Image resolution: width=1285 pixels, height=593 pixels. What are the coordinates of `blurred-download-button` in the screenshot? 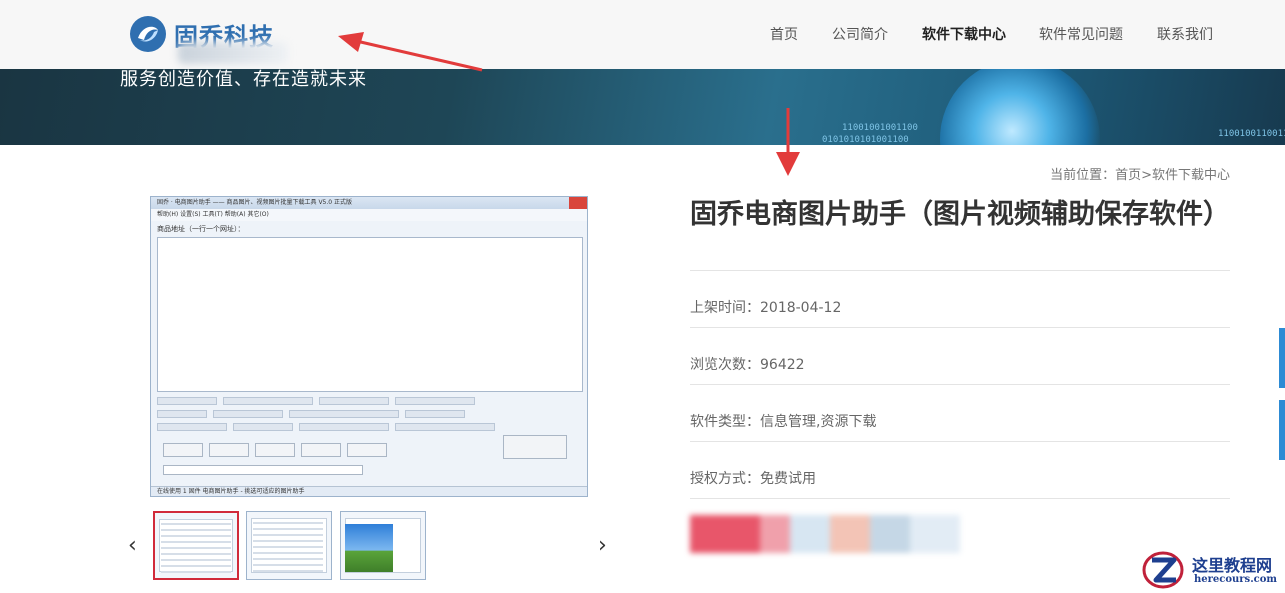 It's located at (825, 534).